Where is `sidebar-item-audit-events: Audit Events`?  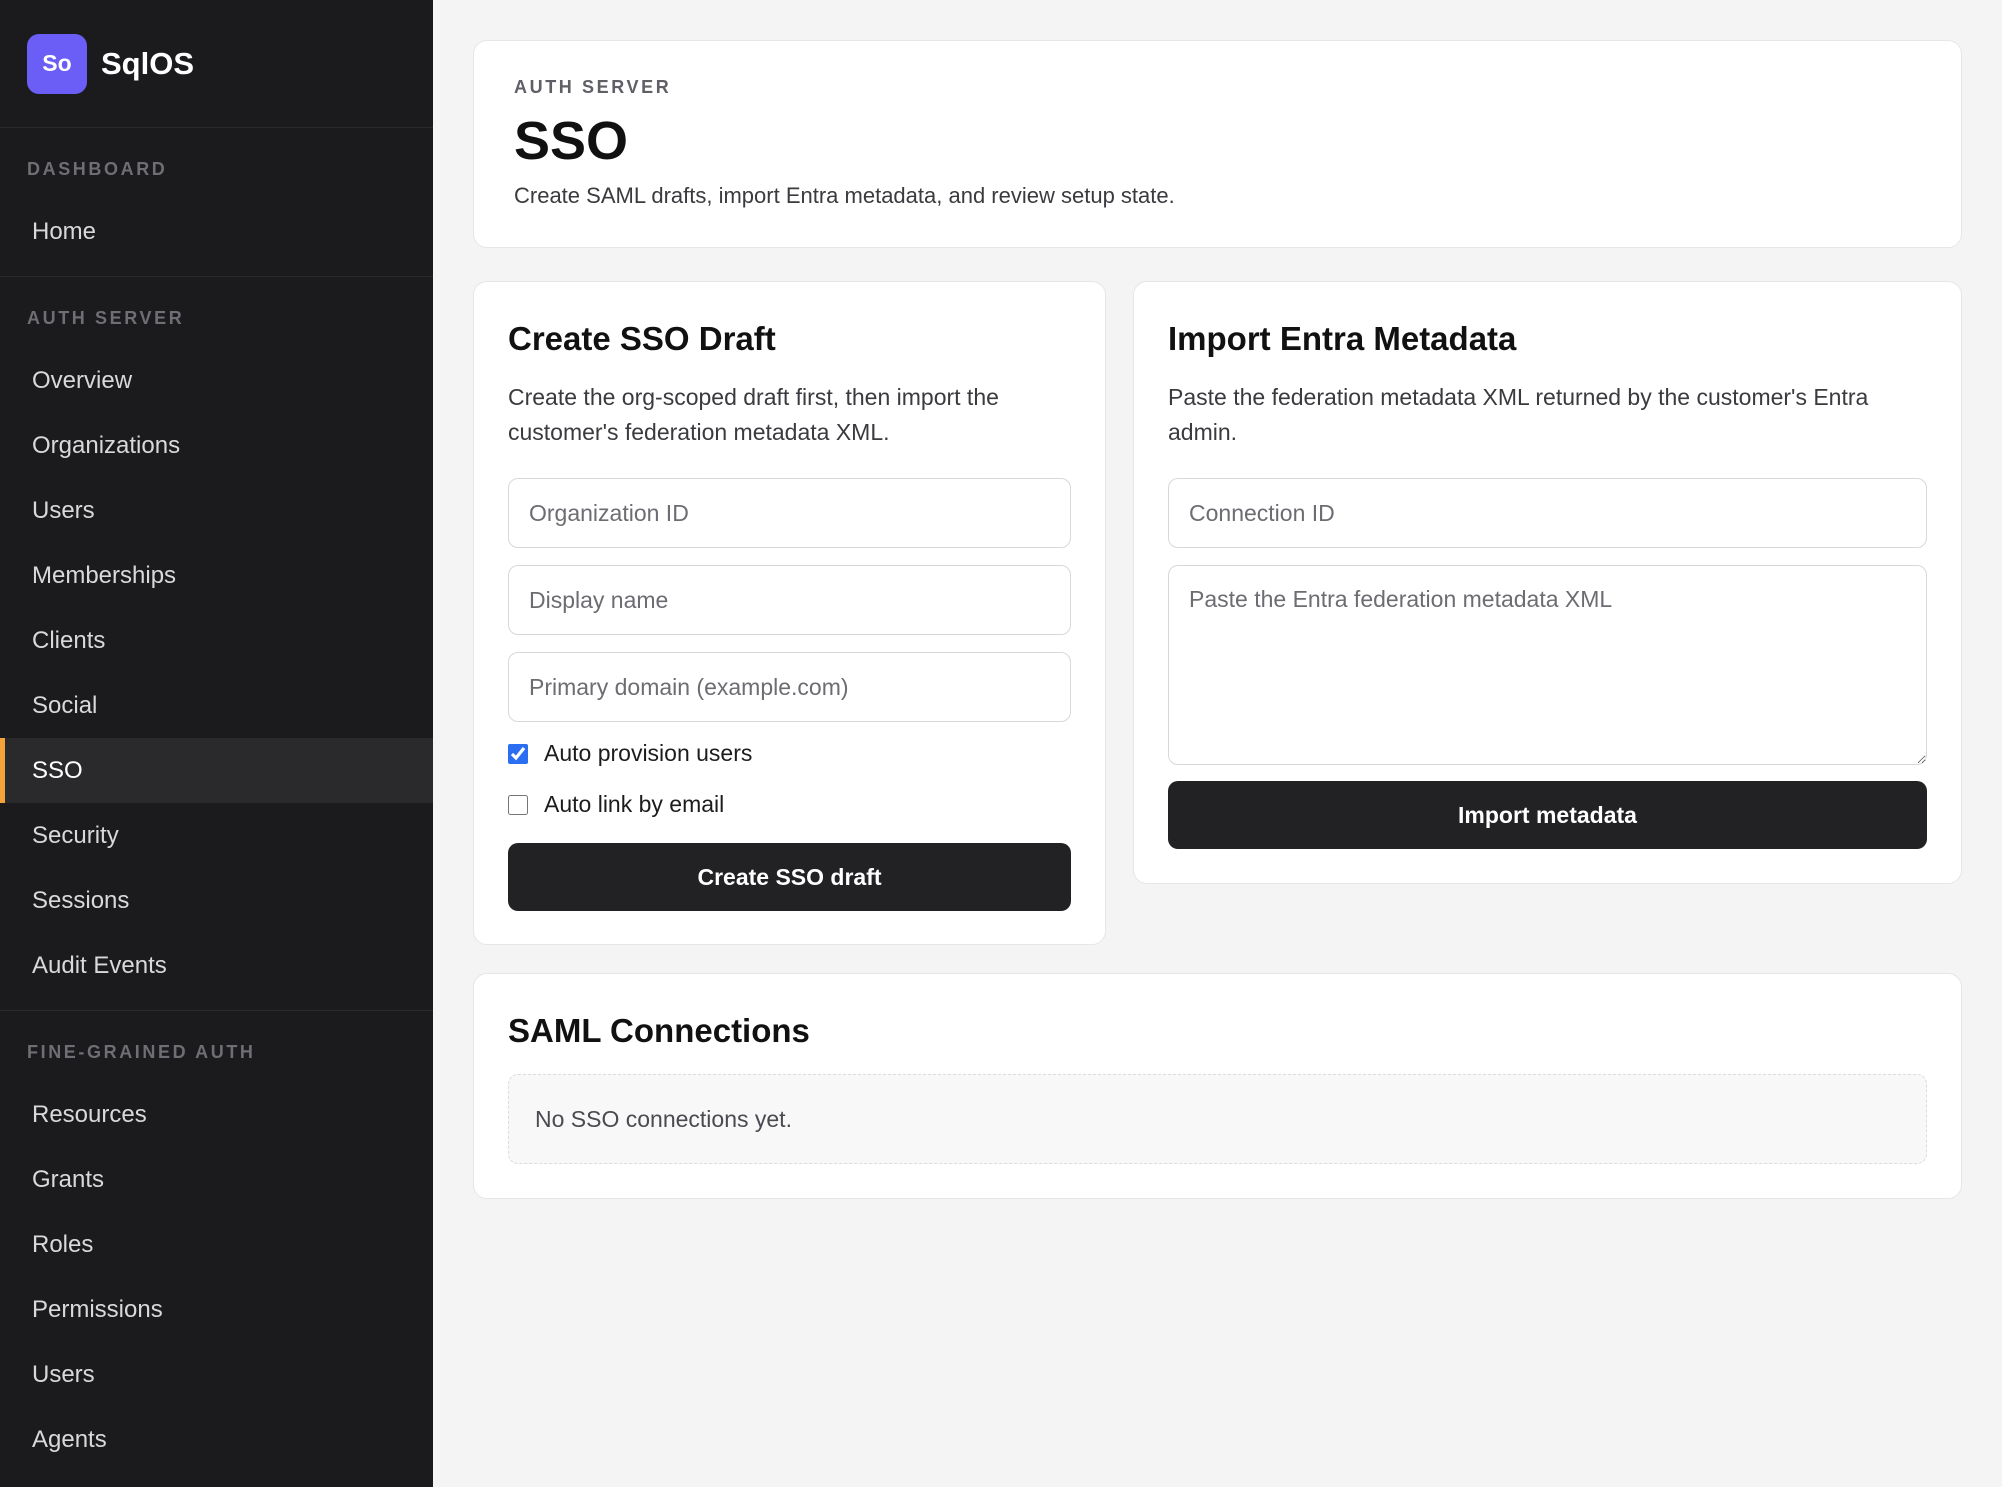 sidebar-item-audit-events: Audit Events is located at coordinates (216, 965).